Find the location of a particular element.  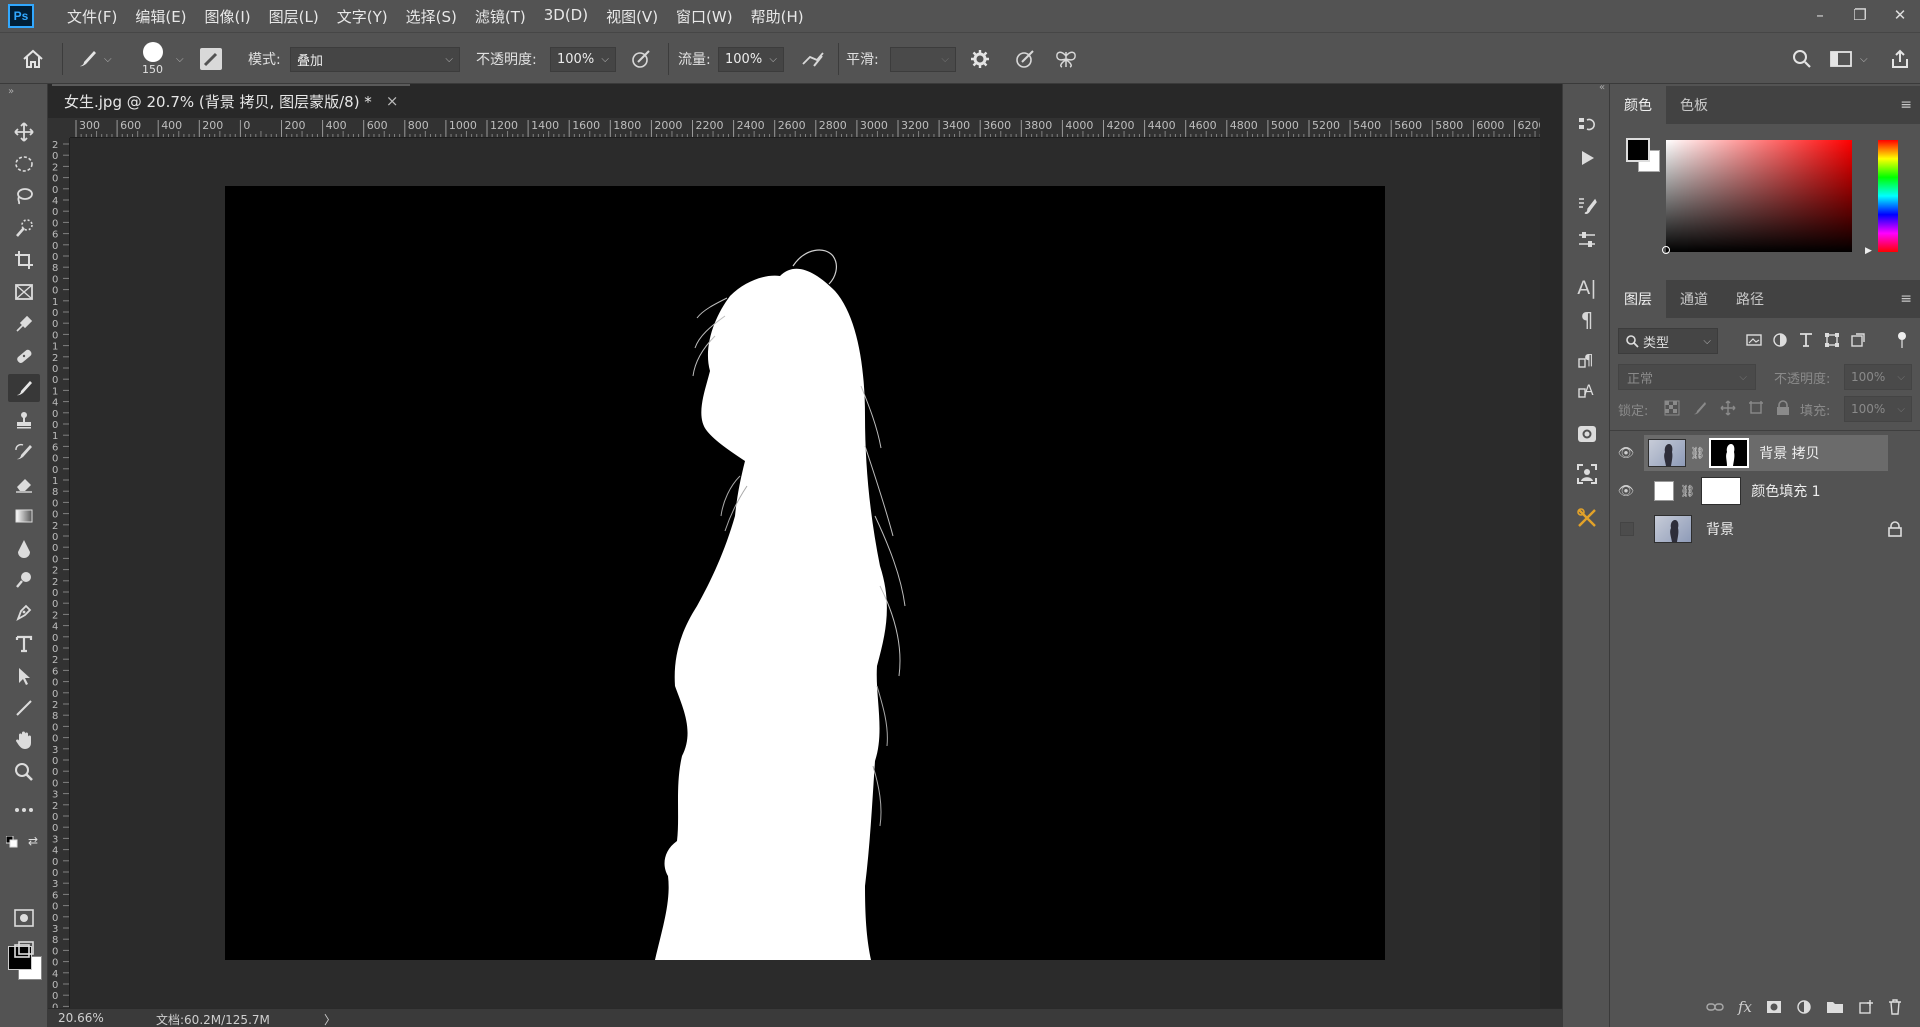

search-icon is located at coordinates (1802, 59).